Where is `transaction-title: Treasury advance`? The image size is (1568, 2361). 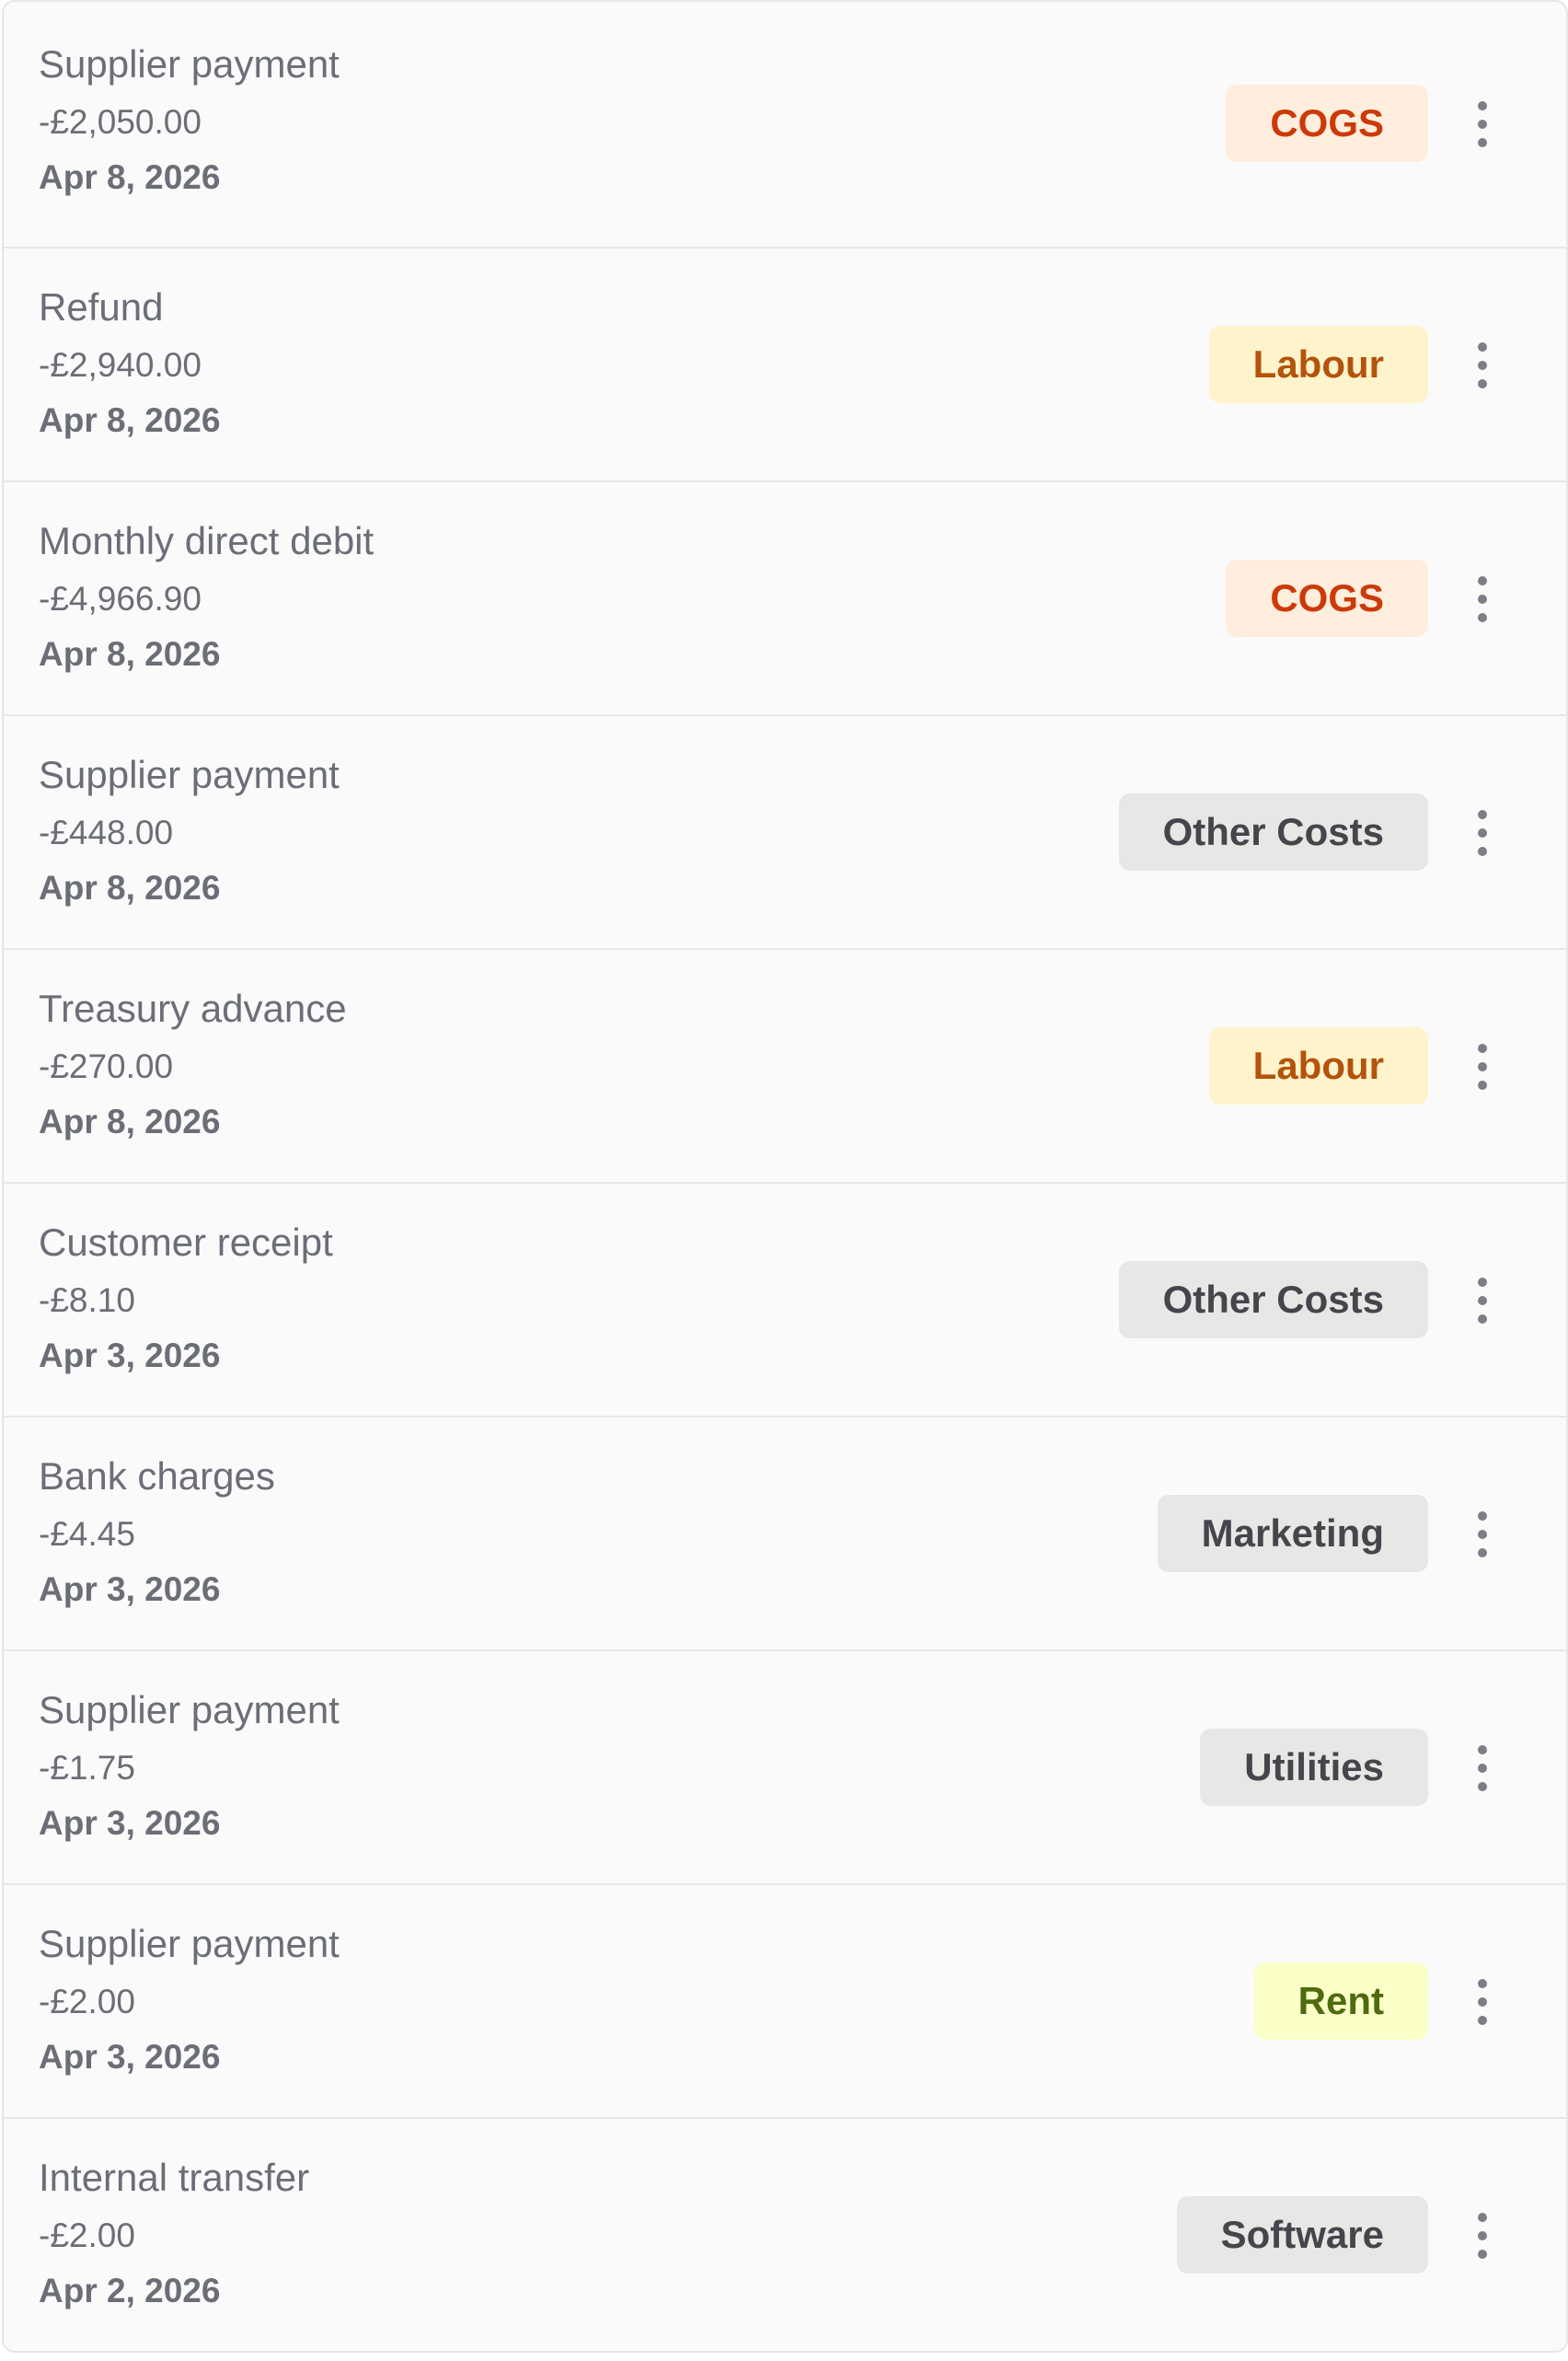
transaction-title: Treasury advance is located at coordinates (193, 1008).